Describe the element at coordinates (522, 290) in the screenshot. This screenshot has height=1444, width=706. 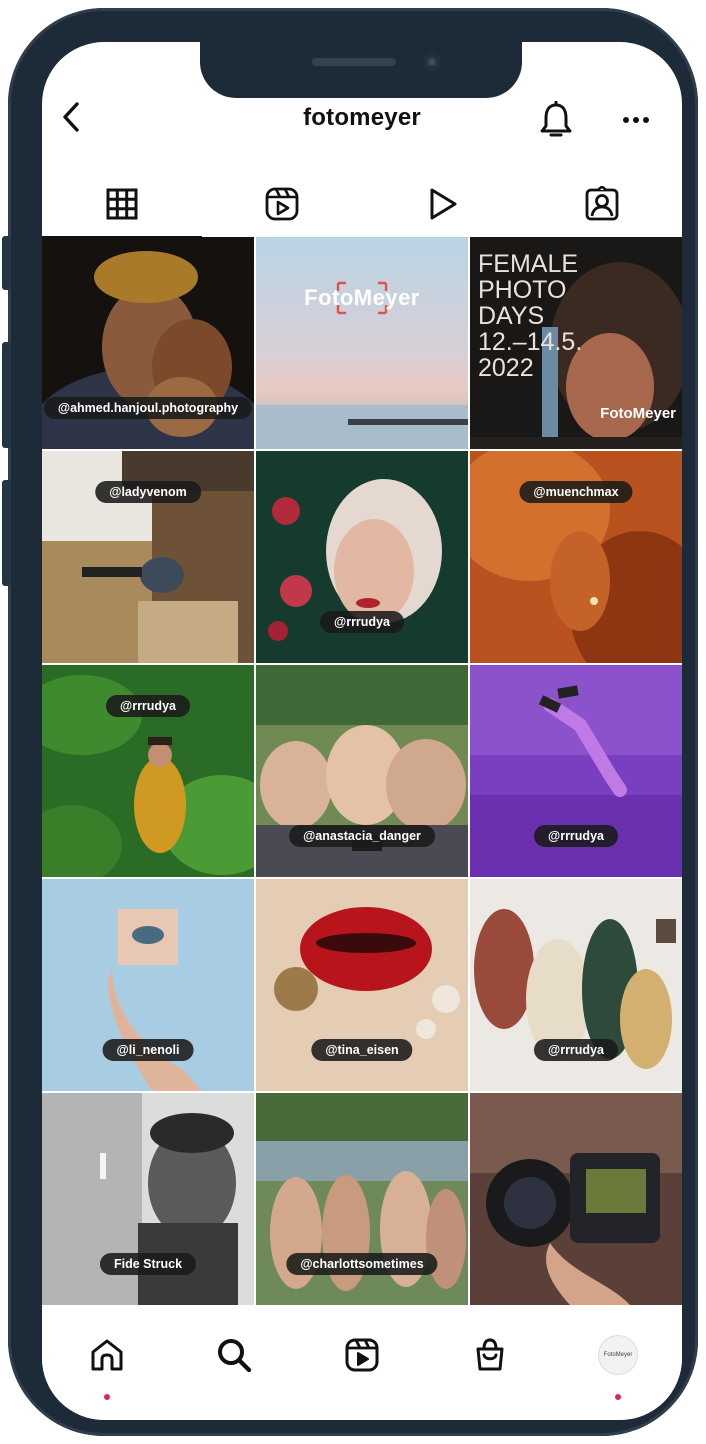
I see `poster-line: PHOTO` at that location.